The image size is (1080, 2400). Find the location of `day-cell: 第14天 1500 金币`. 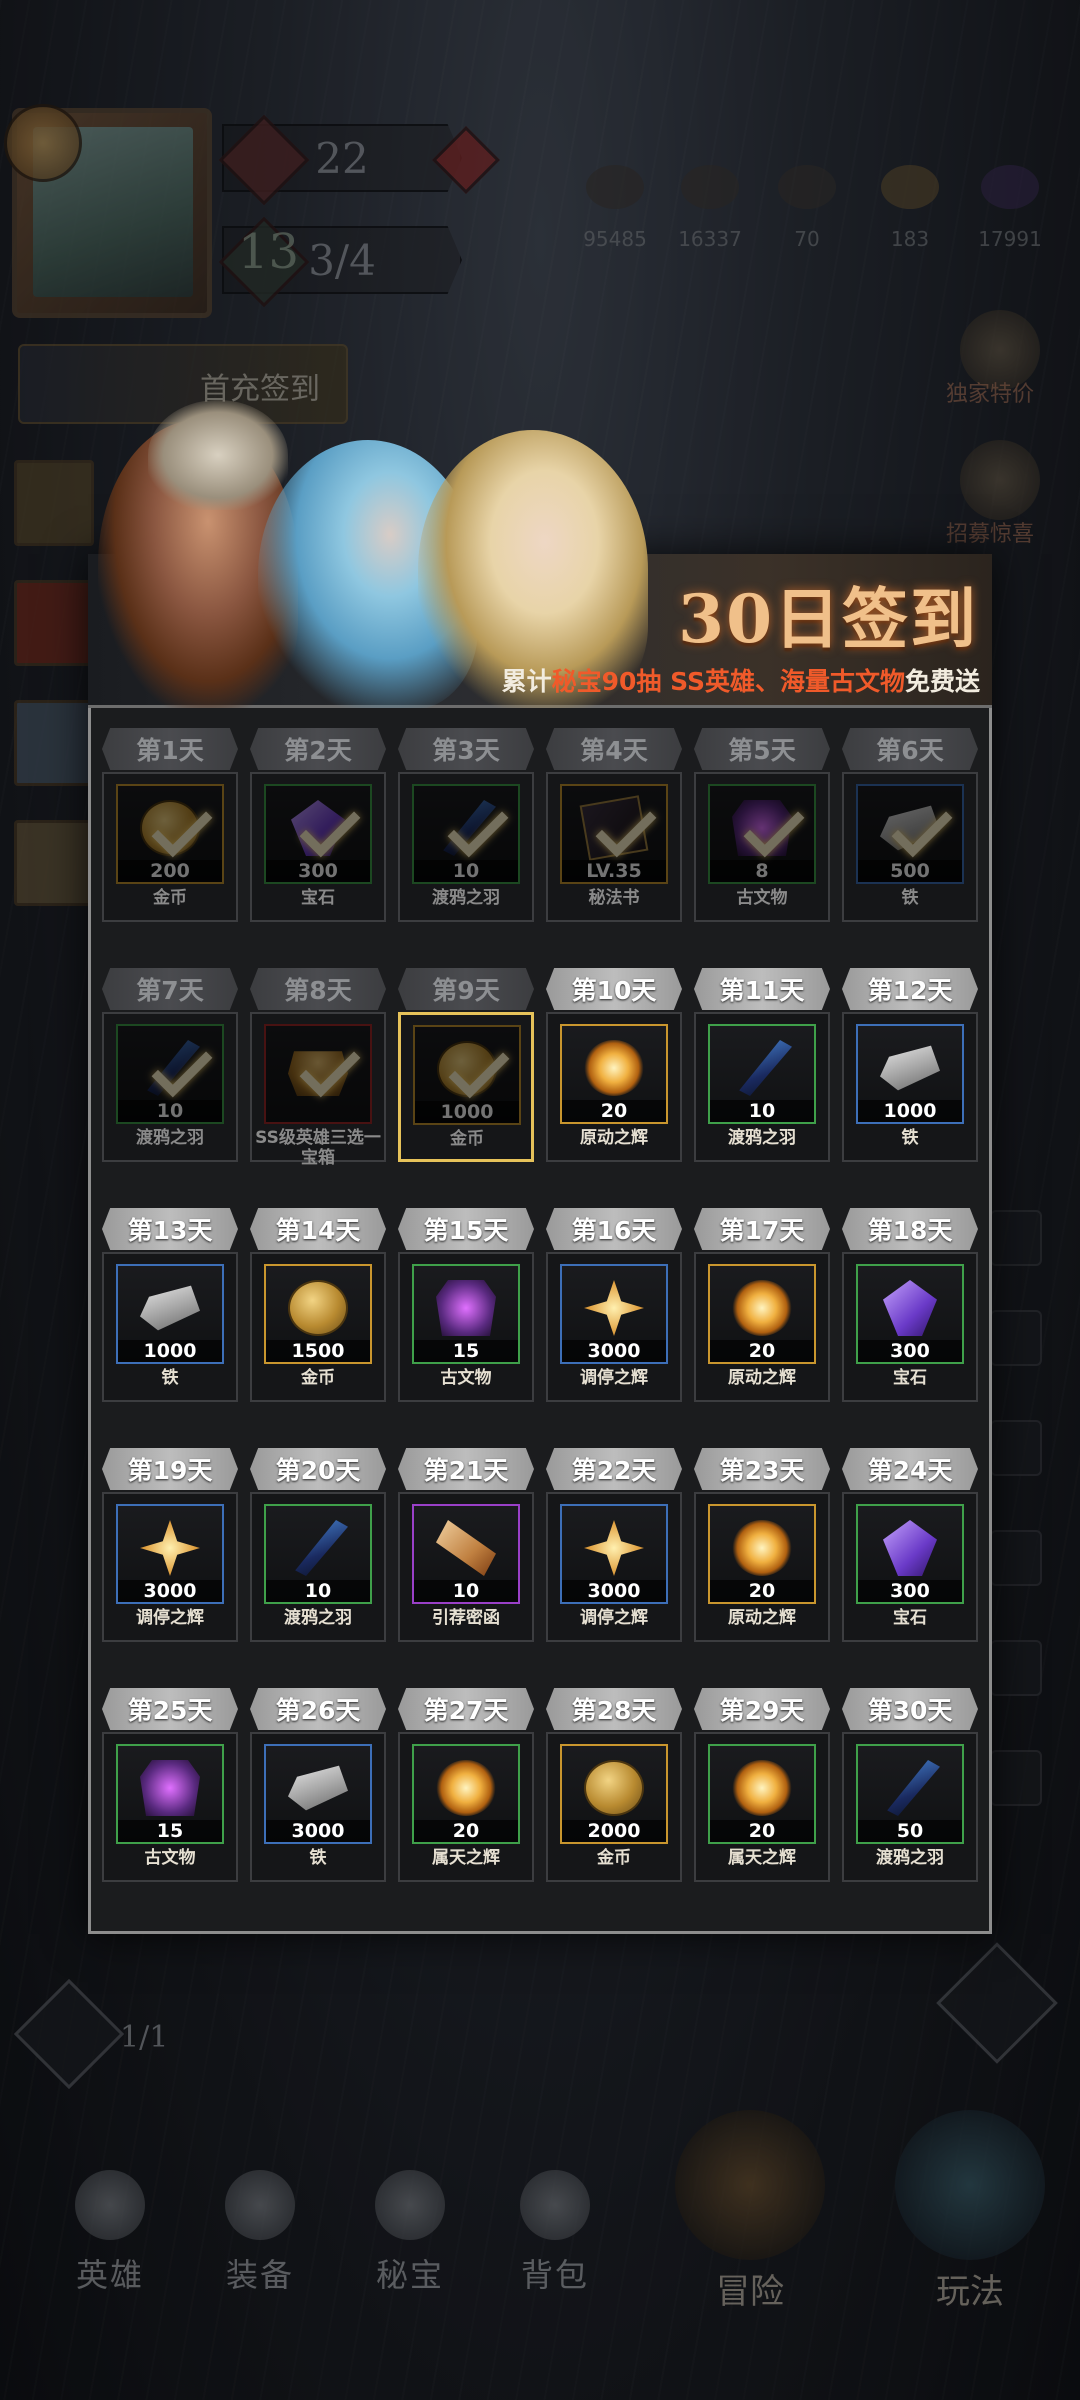

day-cell: 第14天 1500 金币 is located at coordinates (318, 1315).